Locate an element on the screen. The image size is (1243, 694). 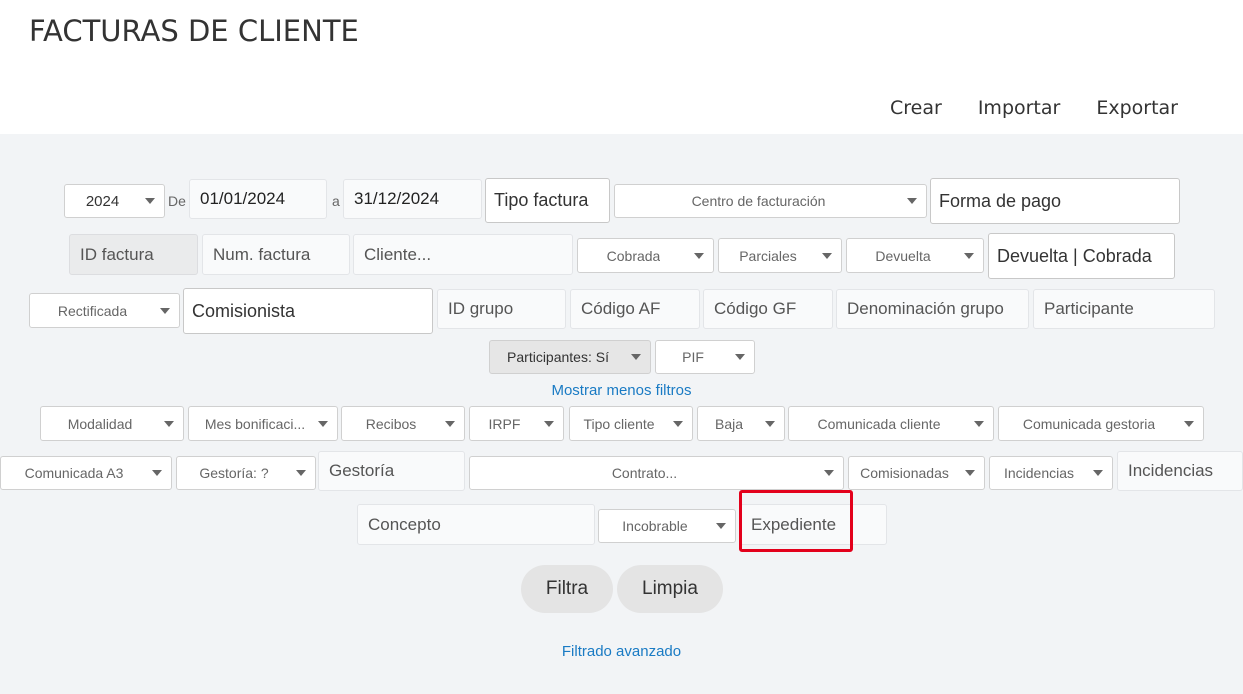
num-factura-input: Num. factura is located at coordinates (276, 254).